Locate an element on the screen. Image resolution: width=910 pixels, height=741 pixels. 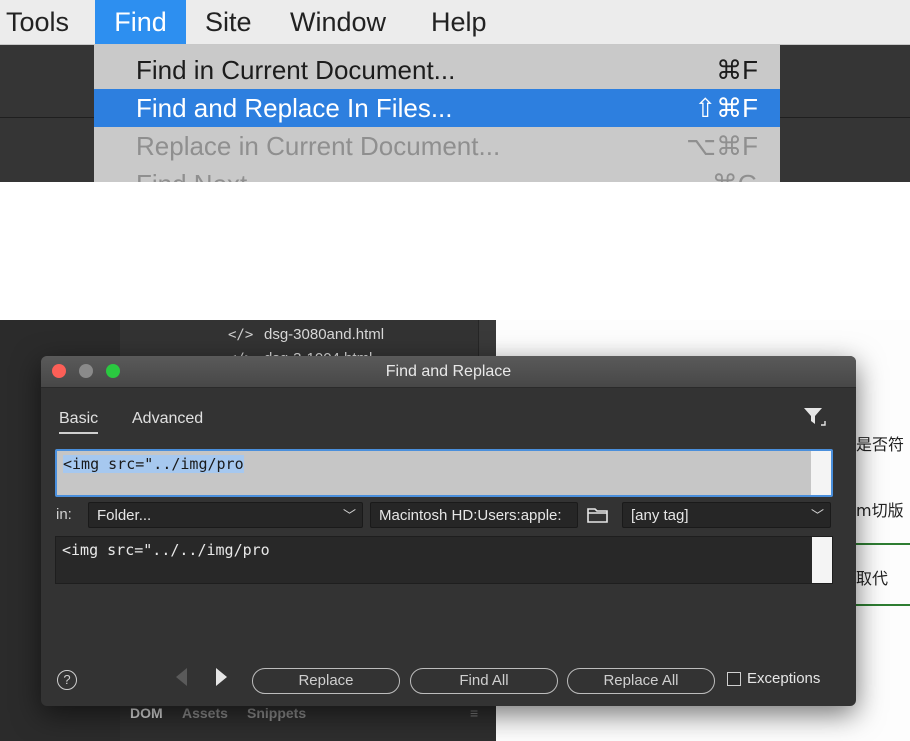
replace-all-button: Replace All is located at coordinates (641, 681).